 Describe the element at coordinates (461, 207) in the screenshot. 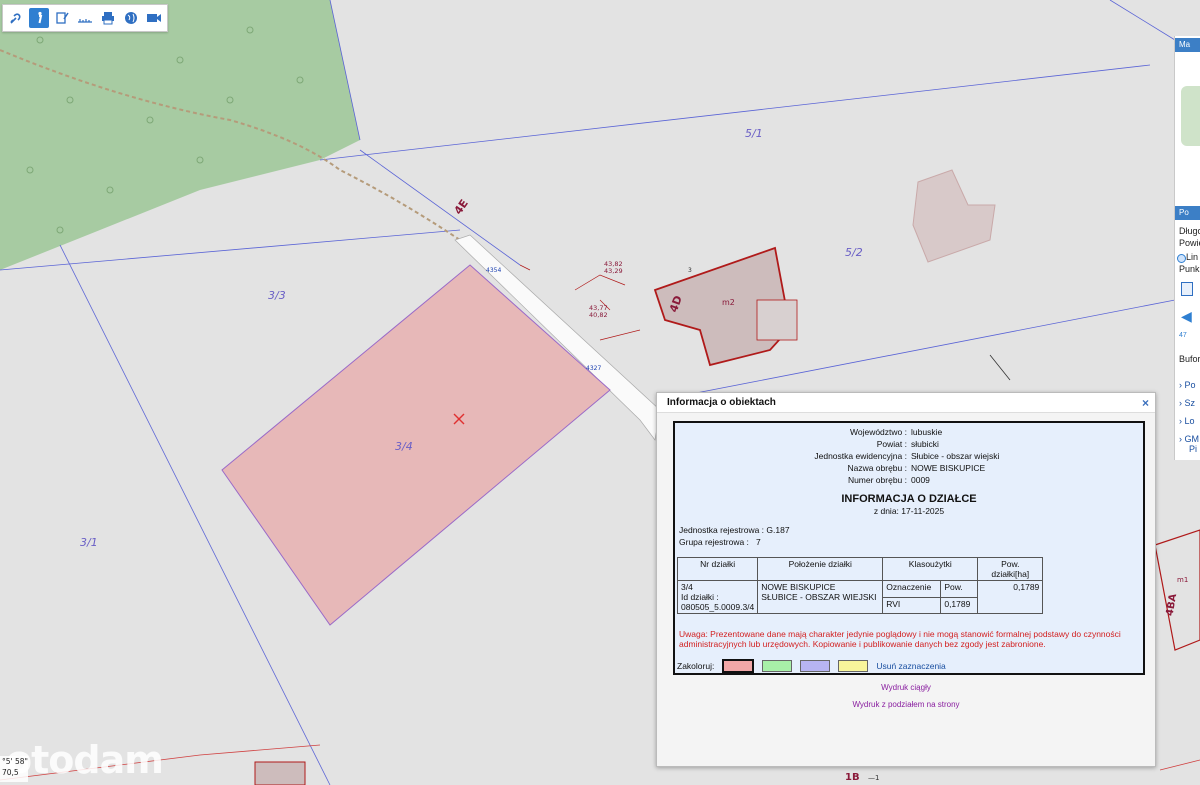

I see `landuse-label: 4E` at that location.